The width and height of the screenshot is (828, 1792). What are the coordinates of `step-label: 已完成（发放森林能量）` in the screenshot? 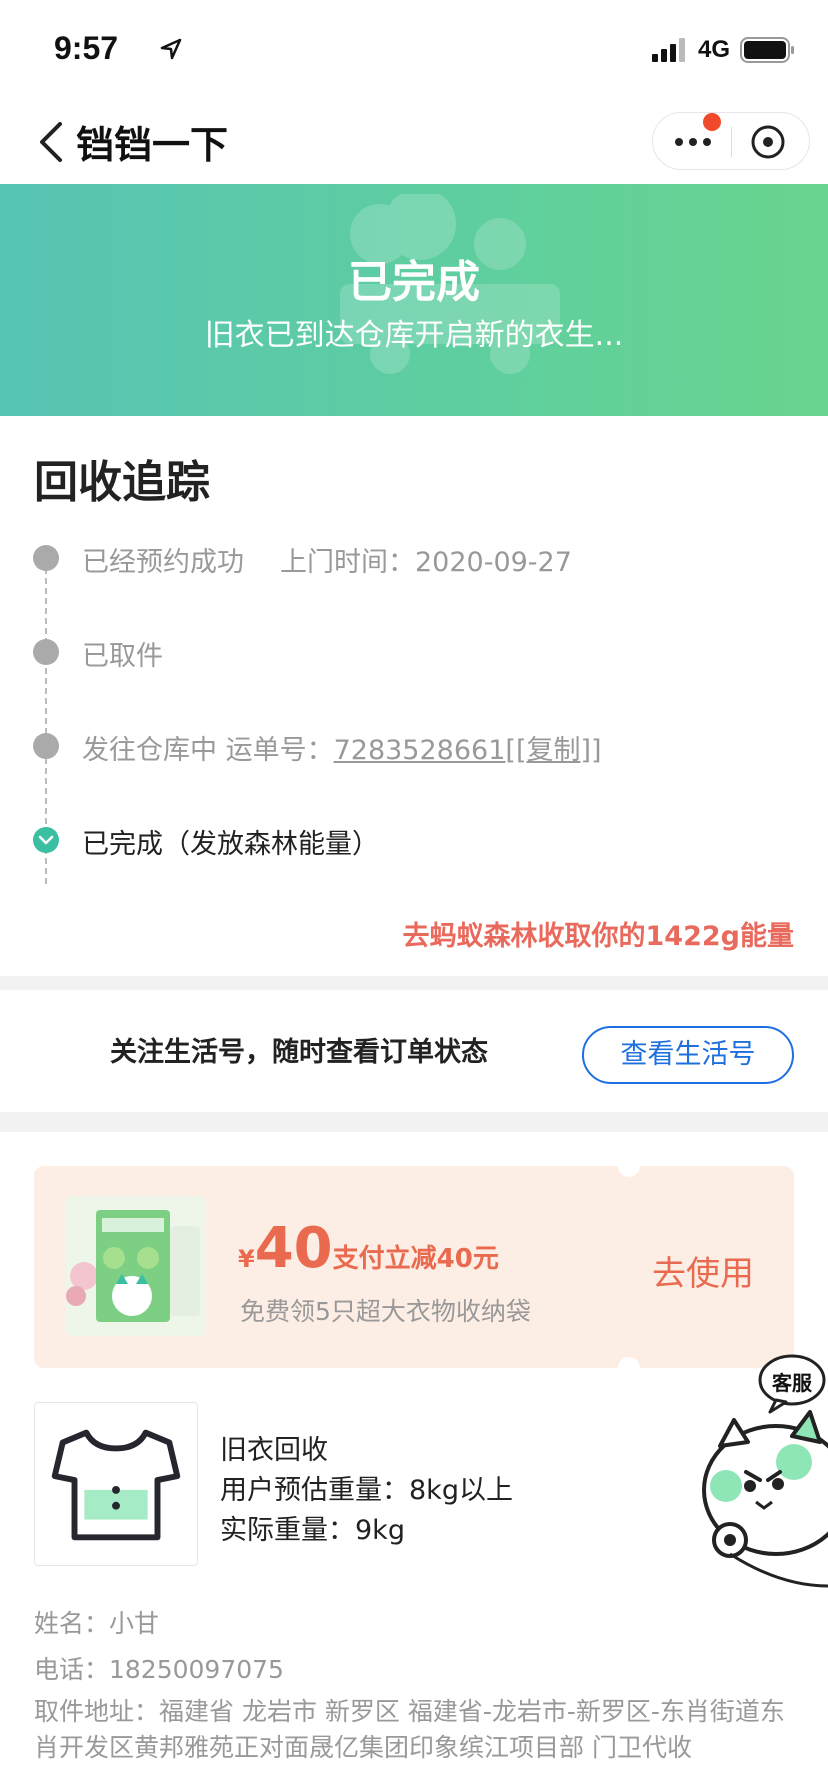 It's located at (230, 844).